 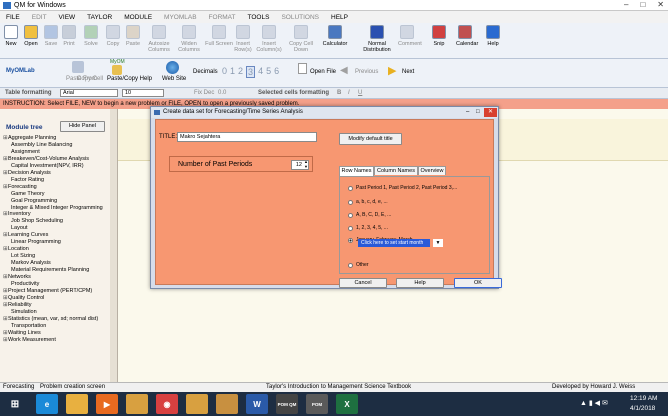 I want to click on snip-button: Snip, so click(x=439, y=36).